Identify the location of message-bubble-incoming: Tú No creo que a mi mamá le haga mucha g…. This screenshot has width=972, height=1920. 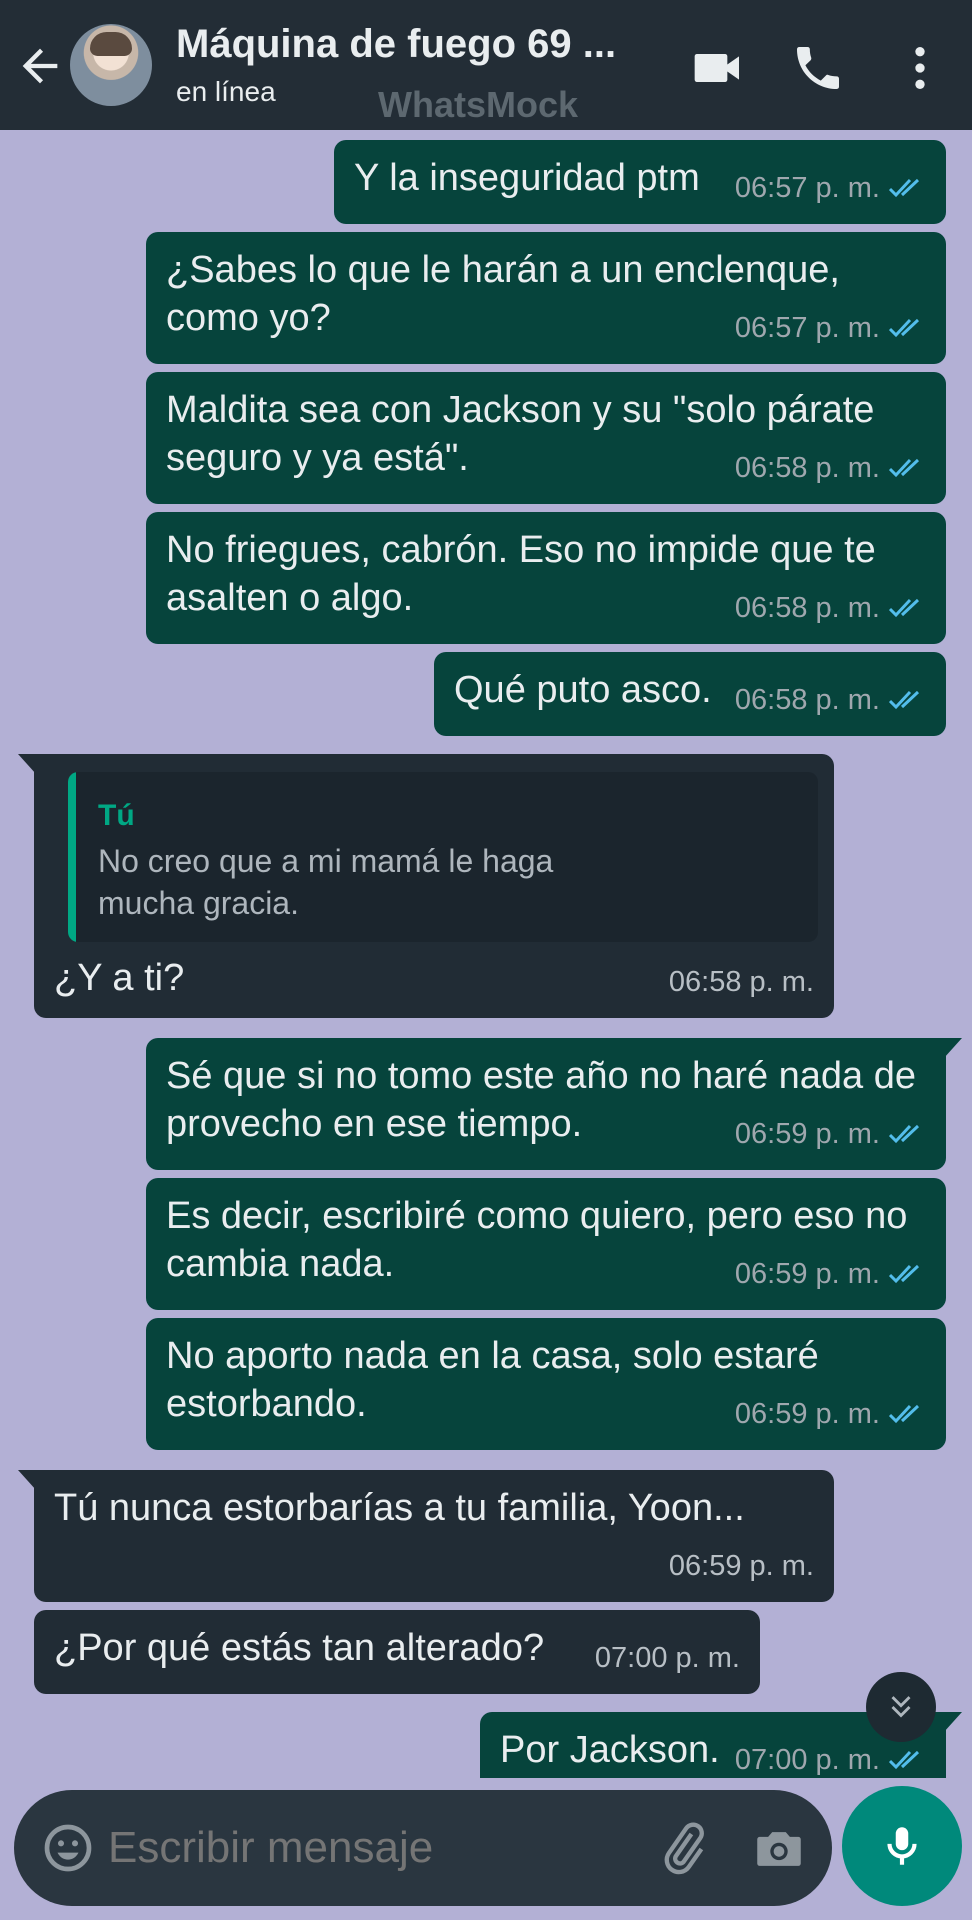
(426, 886).